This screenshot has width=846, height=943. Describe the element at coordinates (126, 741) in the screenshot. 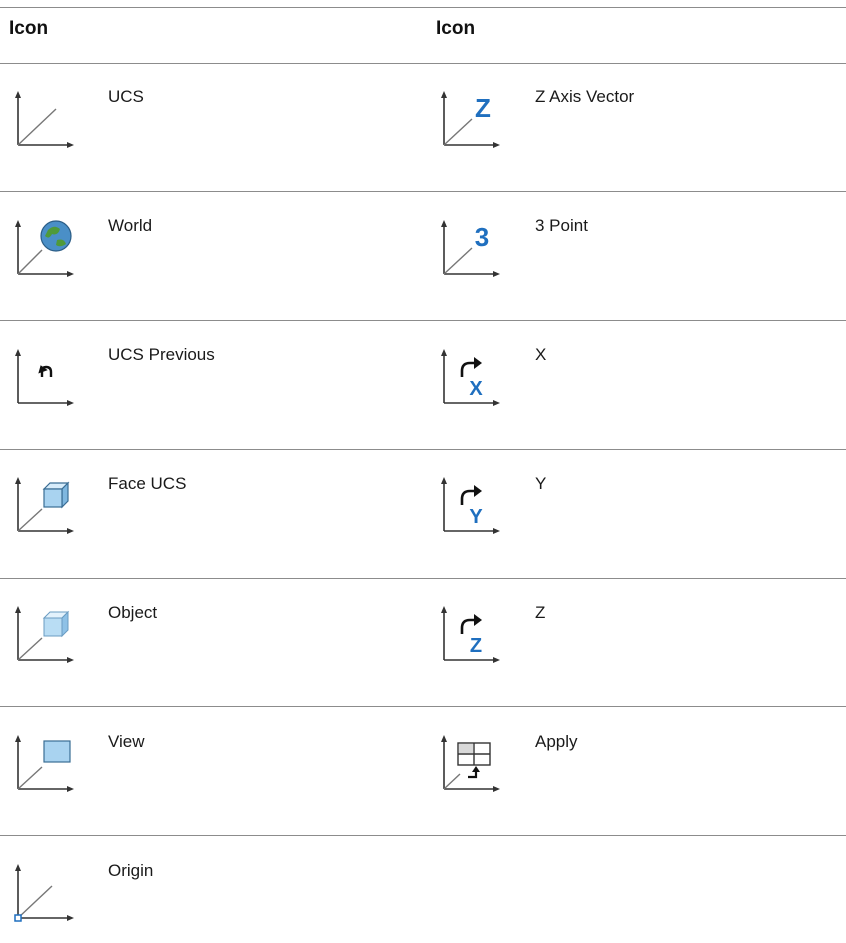

I see `row-label-view: View` at that location.